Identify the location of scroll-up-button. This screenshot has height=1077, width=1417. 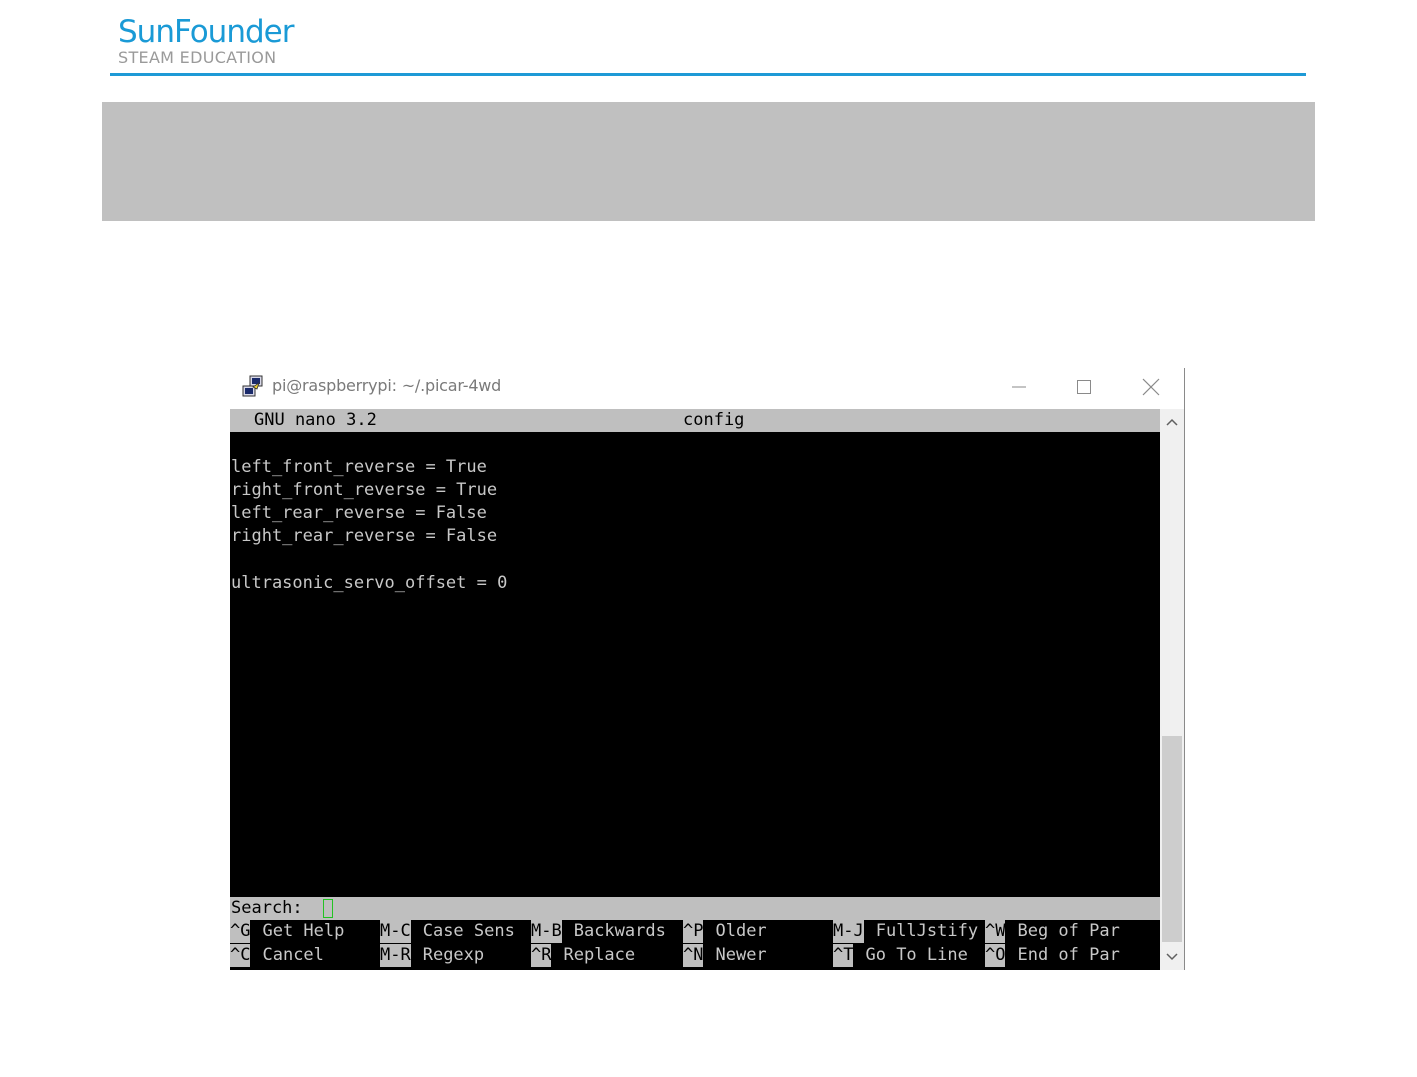
(1172, 422).